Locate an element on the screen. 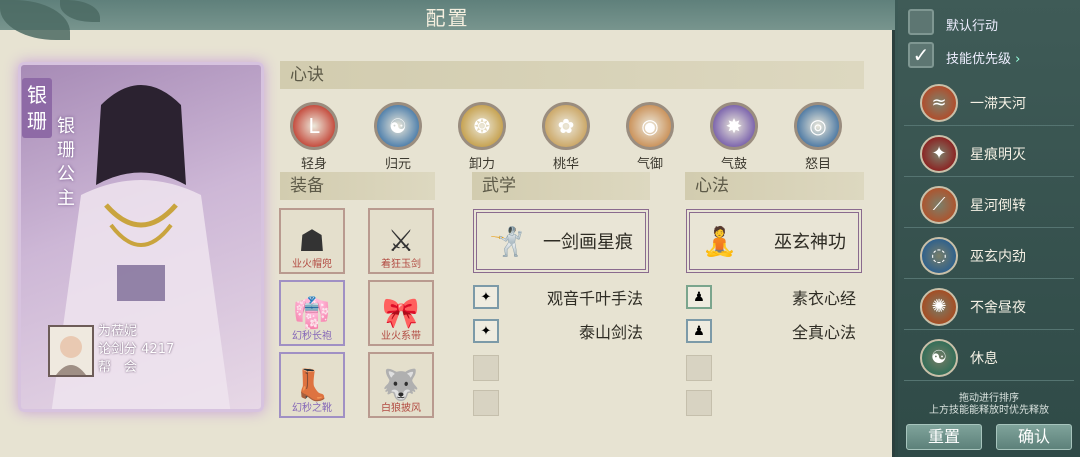 The image size is (1080, 457). xinfa-main-label: 巫玄神功 is located at coordinates (810, 242).